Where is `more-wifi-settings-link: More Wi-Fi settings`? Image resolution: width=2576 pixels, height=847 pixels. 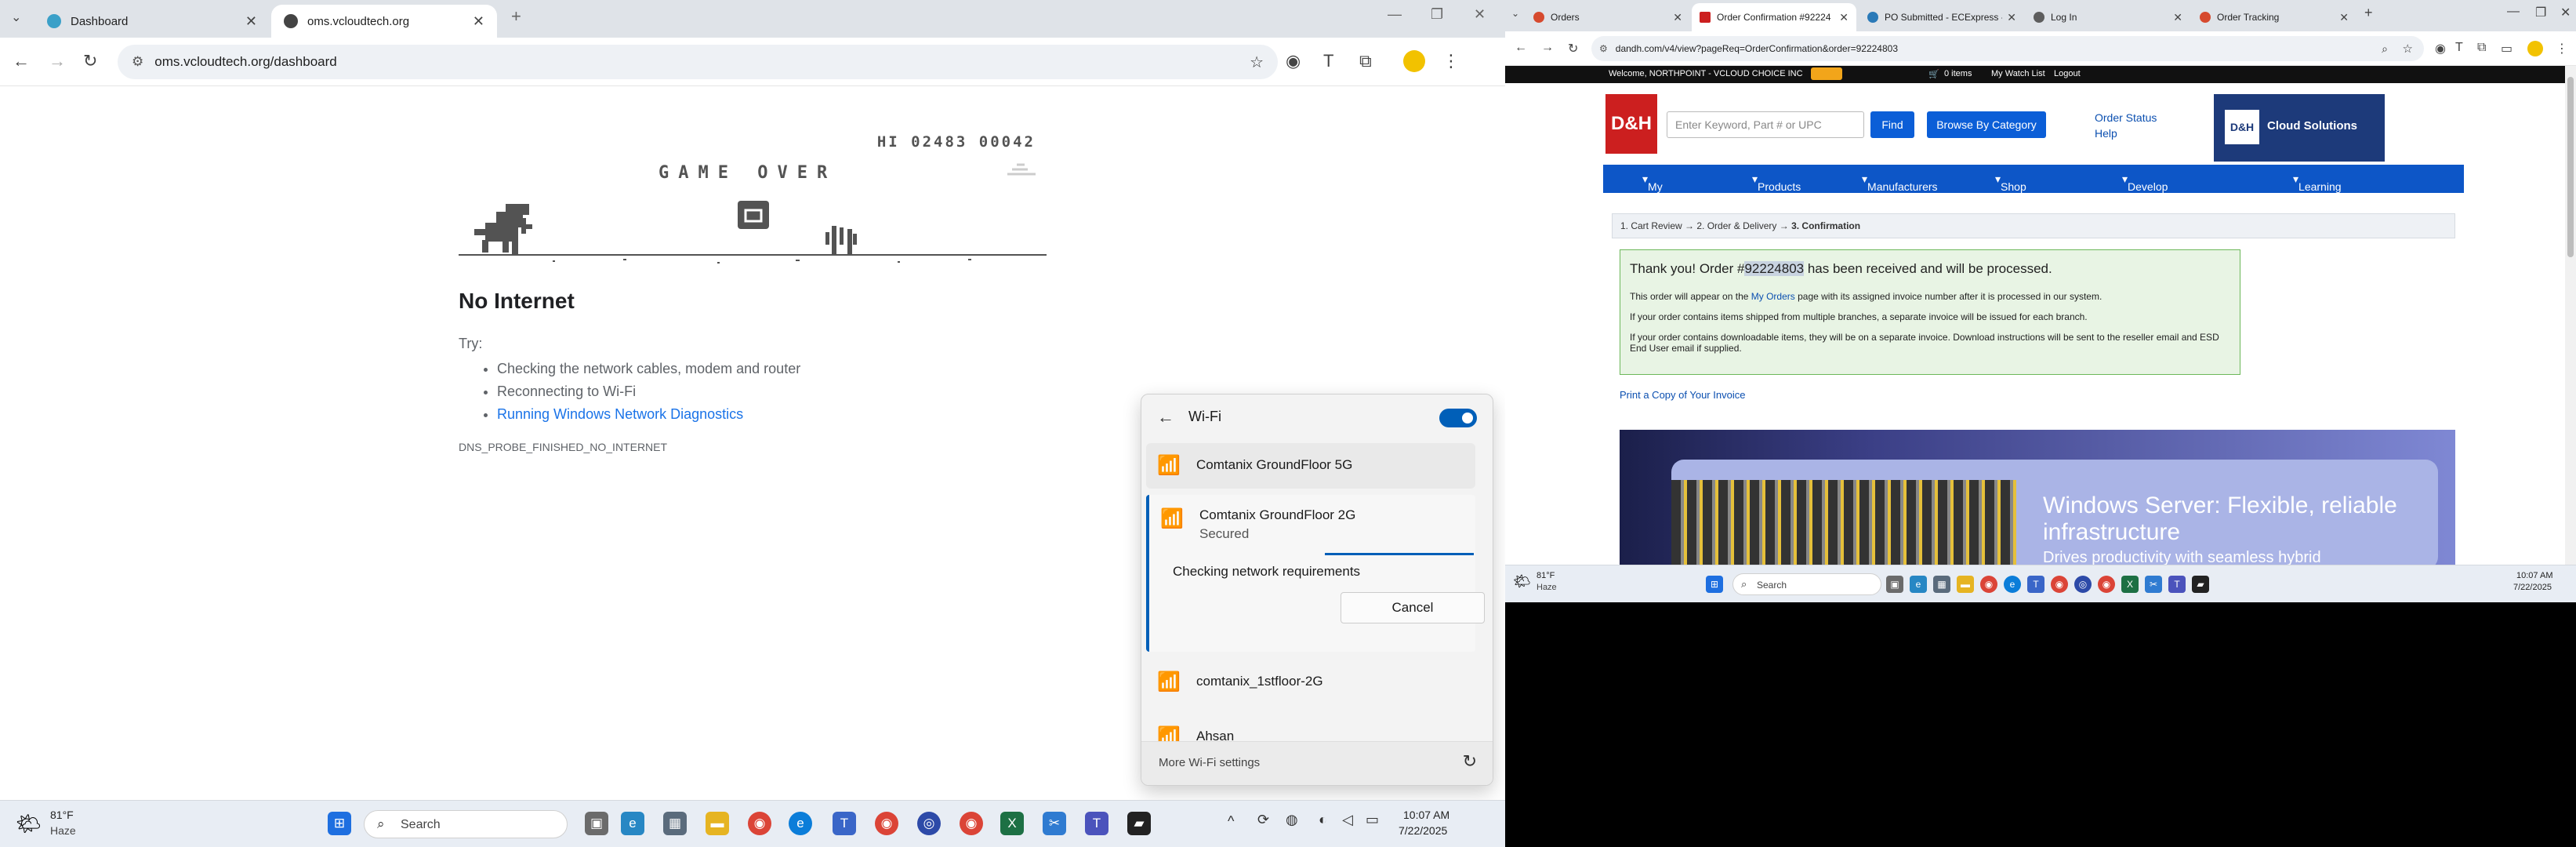 more-wifi-settings-link: More Wi-Fi settings is located at coordinates (1209, 762).